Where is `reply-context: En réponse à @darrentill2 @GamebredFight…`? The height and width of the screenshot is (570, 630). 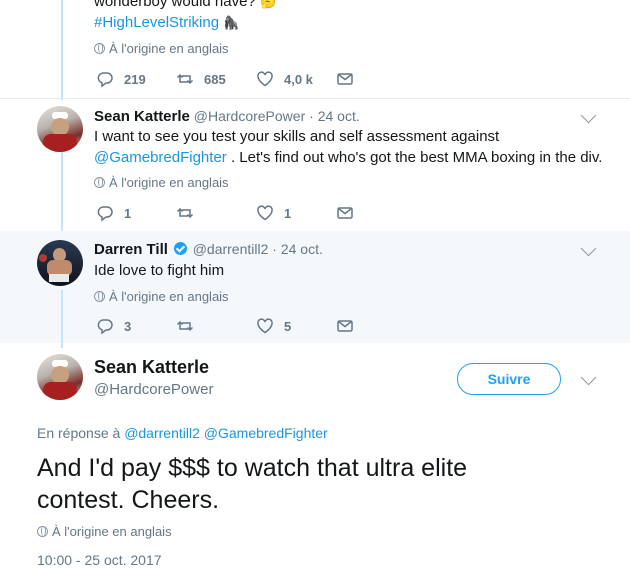
reply-context: En réponse à @darrentill2 @GamebredFight… is located at coordinates (182, 433).